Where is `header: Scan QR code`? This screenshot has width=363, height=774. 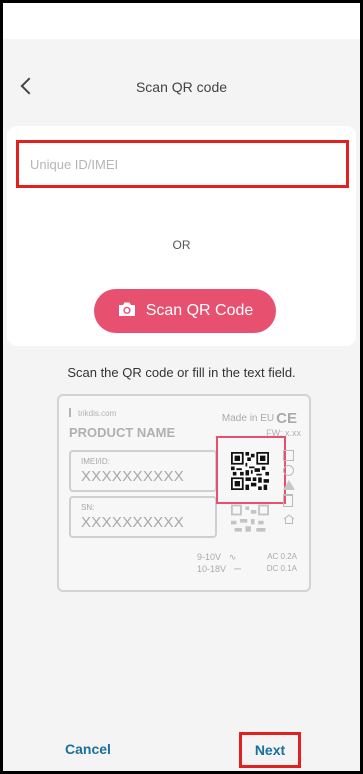
header: Scan QR code is located at coordinates (181, 82).